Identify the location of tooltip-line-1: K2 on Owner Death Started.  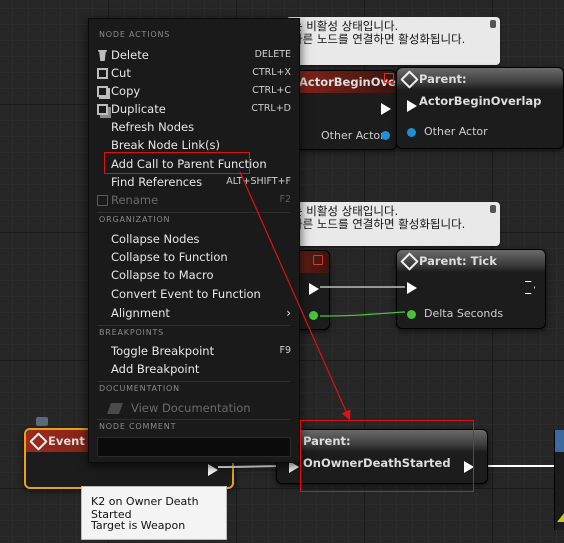
(145, 508).